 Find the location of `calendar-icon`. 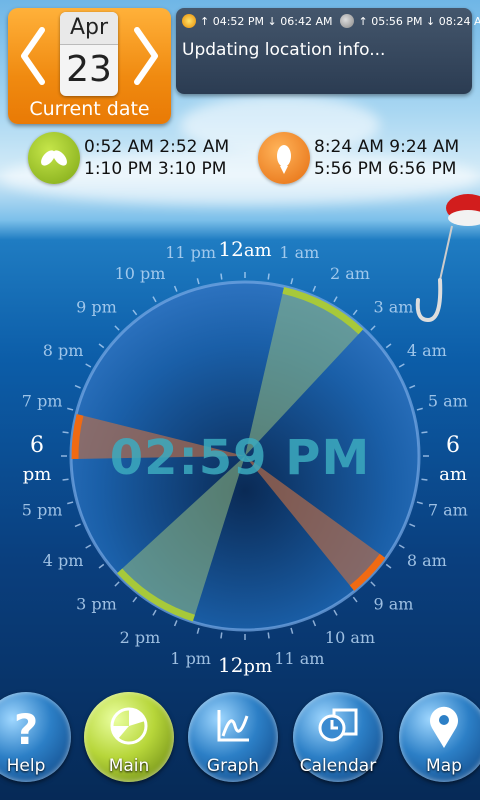

calendar-icon is located at coordinates (338, 725).